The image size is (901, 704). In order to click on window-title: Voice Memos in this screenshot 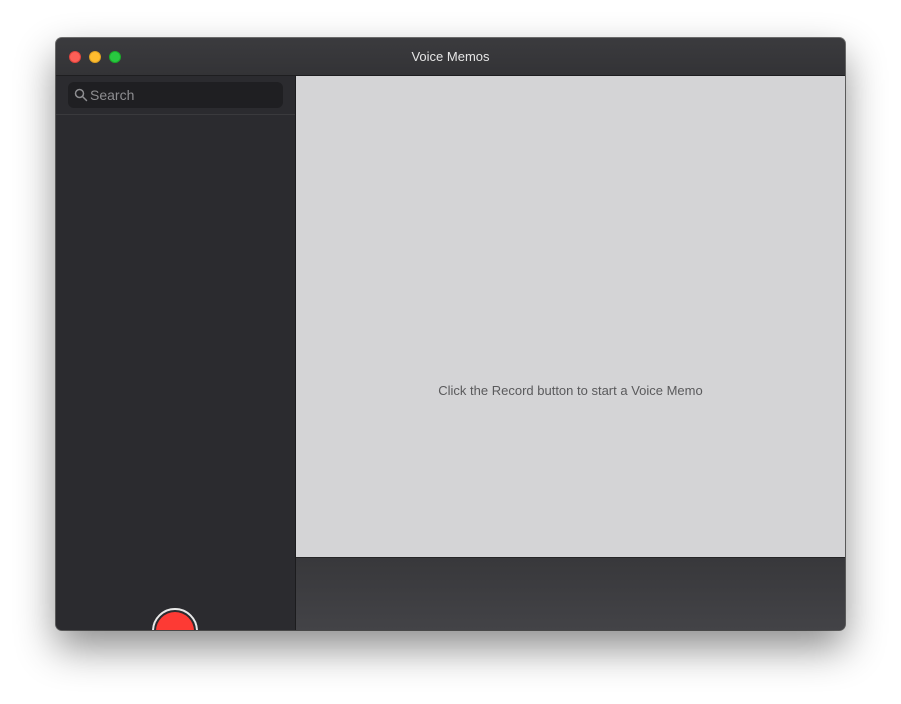, I will do `click(450, 56)`.